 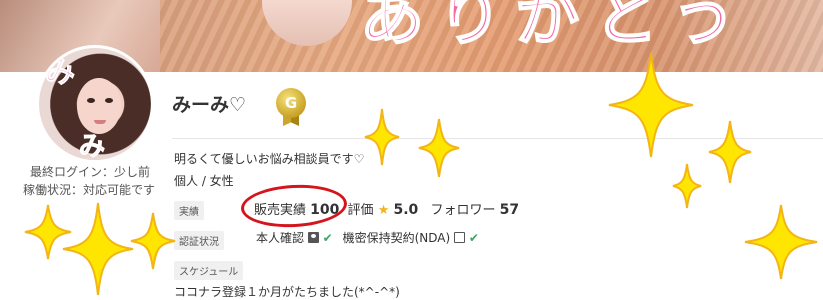 What do you see at coordinates (89, 190) in the screenshot?
I see `work-status: 稼働状況：対応可能です` at bounding box center [89, 190].